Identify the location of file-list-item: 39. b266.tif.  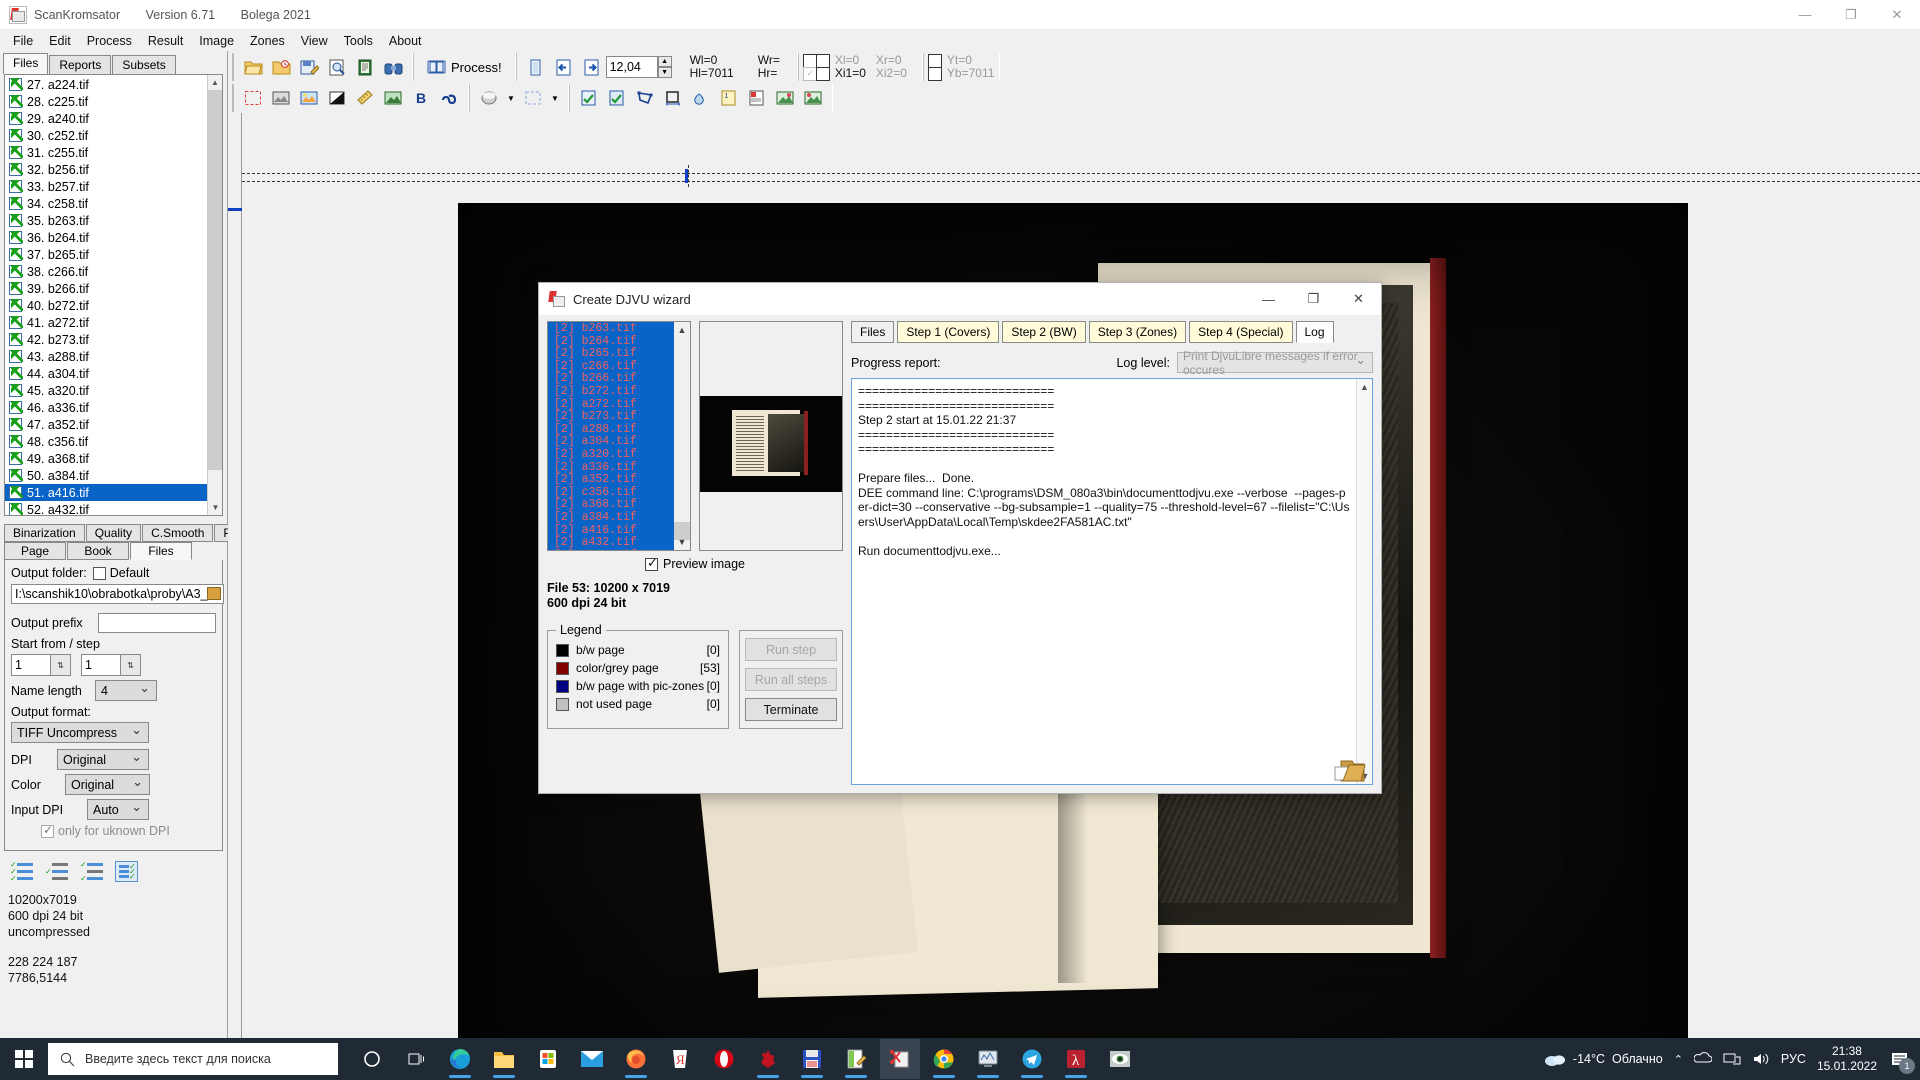
(106, 288).